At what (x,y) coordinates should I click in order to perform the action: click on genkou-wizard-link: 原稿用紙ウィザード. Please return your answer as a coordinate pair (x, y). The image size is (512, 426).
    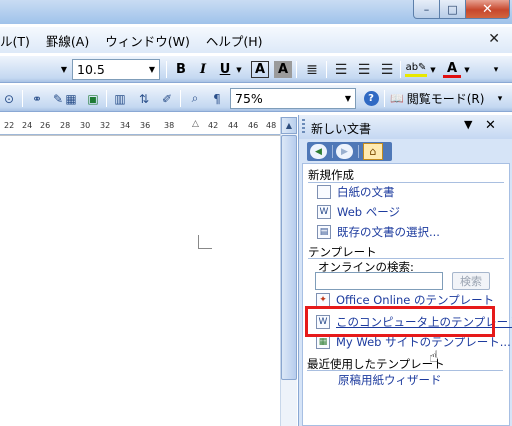
    Looking at the image, I should click on (390, 380).